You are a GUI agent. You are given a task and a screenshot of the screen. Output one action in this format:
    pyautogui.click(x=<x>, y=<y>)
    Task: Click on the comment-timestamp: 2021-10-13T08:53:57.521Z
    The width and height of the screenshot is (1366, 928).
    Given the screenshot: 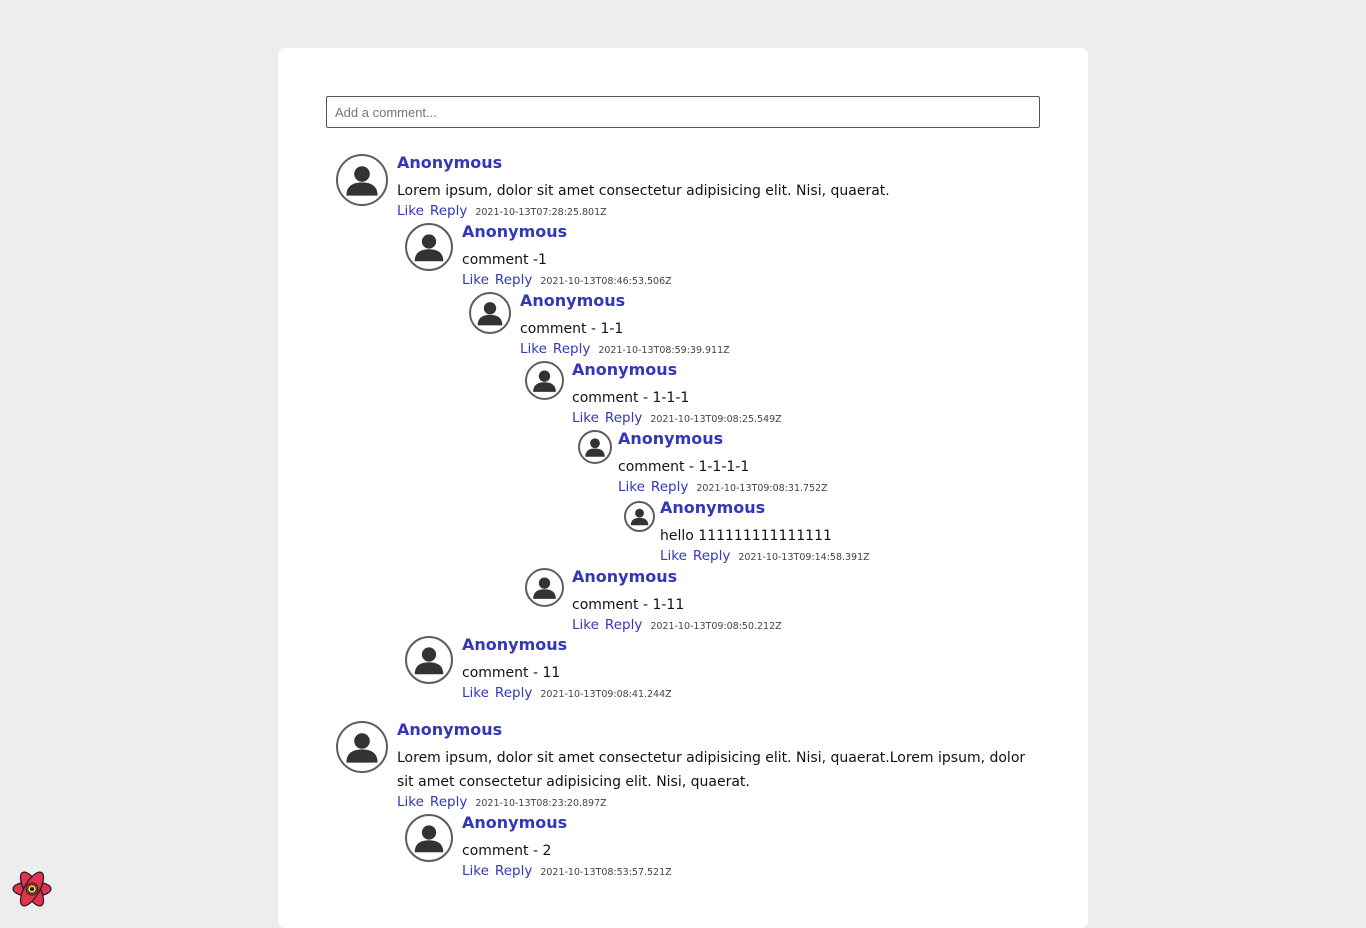 What is the action you would take?
    pyautogui.click(x=606, y=872)
    